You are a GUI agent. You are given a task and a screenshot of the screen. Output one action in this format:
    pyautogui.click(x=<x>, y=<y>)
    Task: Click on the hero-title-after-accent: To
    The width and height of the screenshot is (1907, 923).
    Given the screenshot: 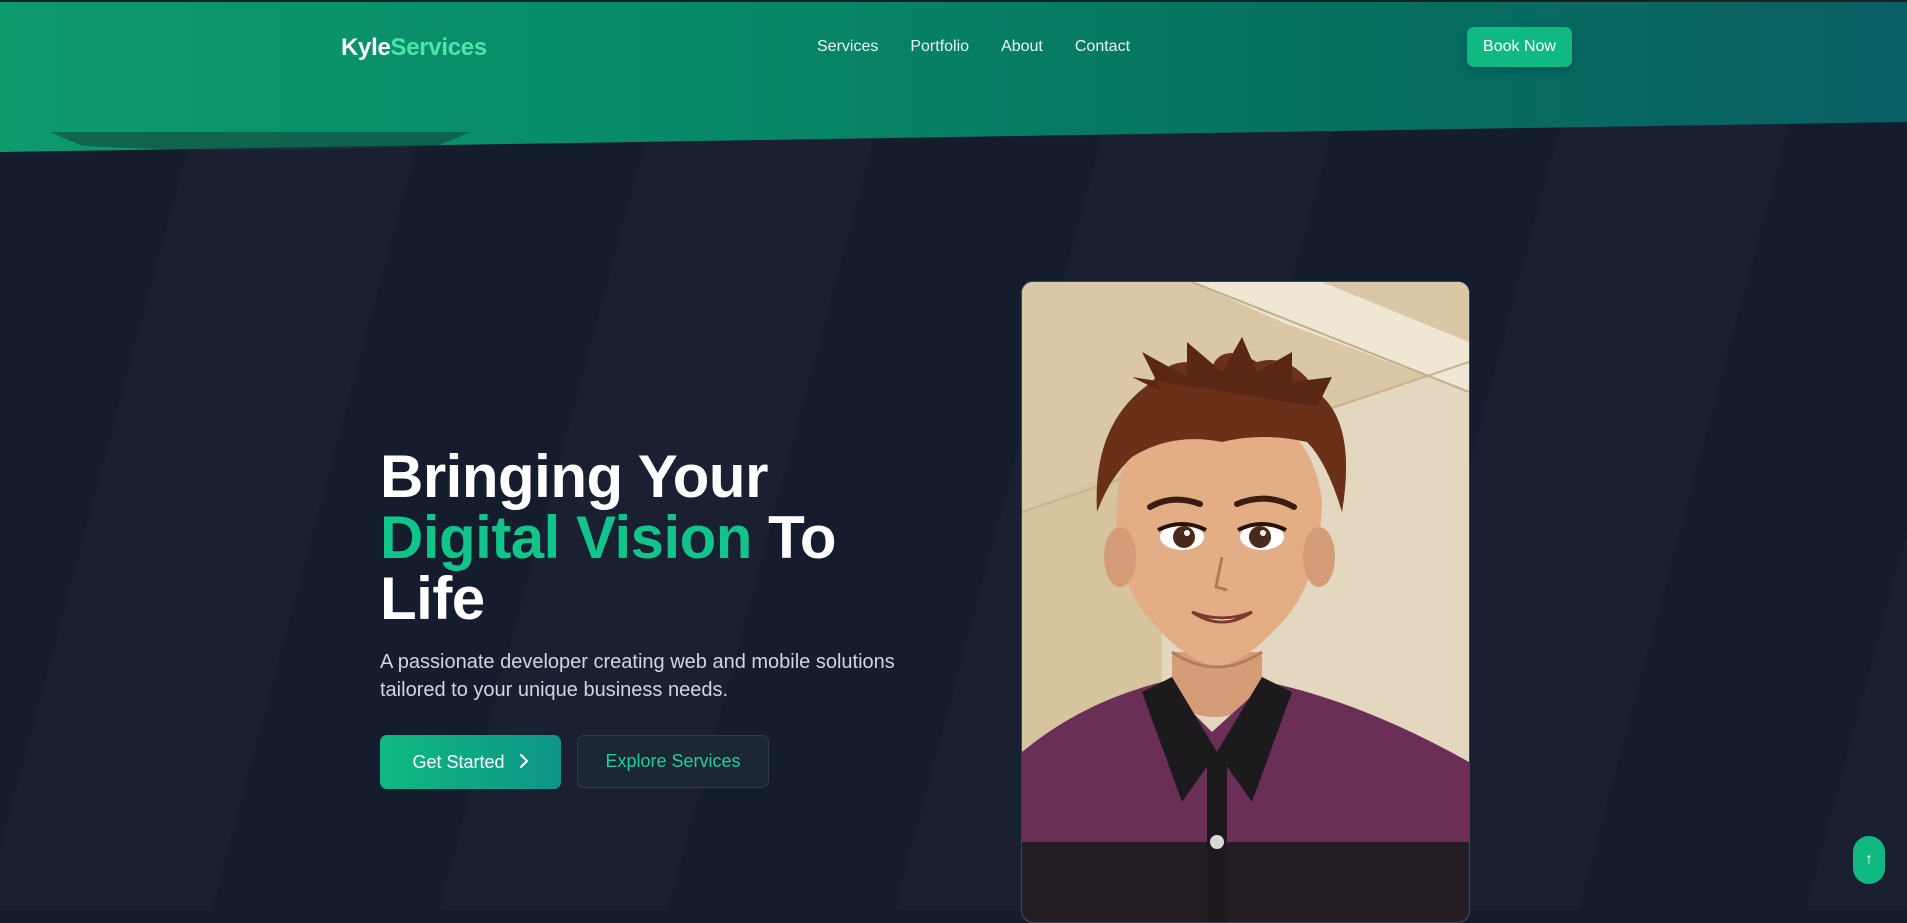 What is the action you would take?
    pyautogui.click(x=793, y=537)
    